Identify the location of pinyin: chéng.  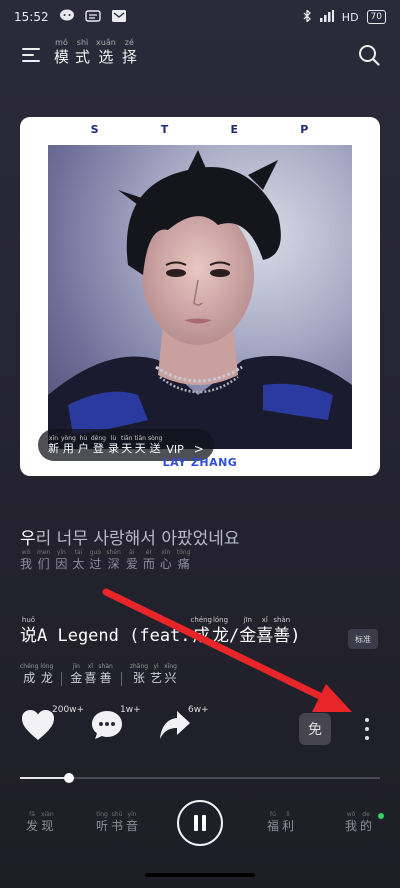
(201, 620).